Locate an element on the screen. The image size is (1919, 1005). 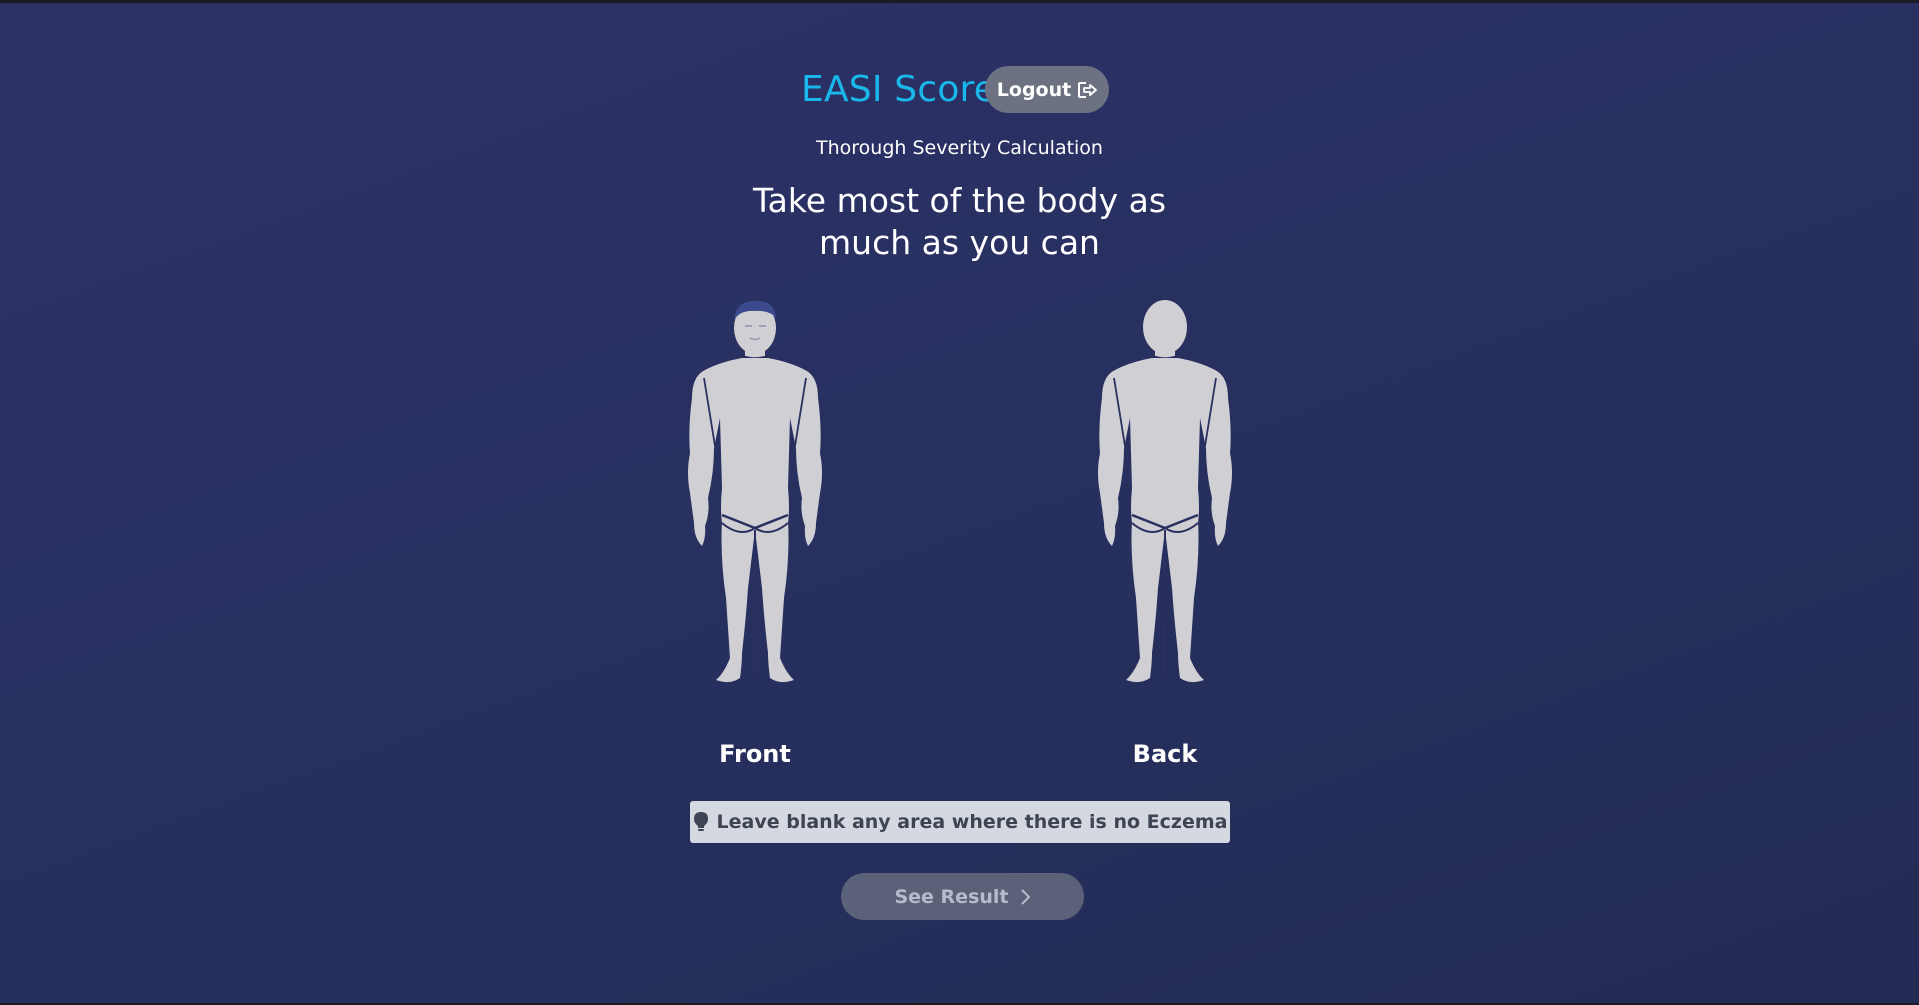
body-back-figure is located at coordinates (1165, 498).